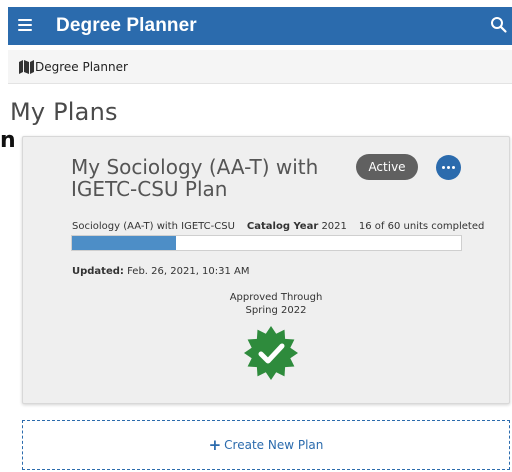 This screenshot has height=472, width=512. What do you see at coordinates (274, 445) in the screenshot?
I see `create-new-plan-label: Create New Plan` at bounding box center [274, 445].